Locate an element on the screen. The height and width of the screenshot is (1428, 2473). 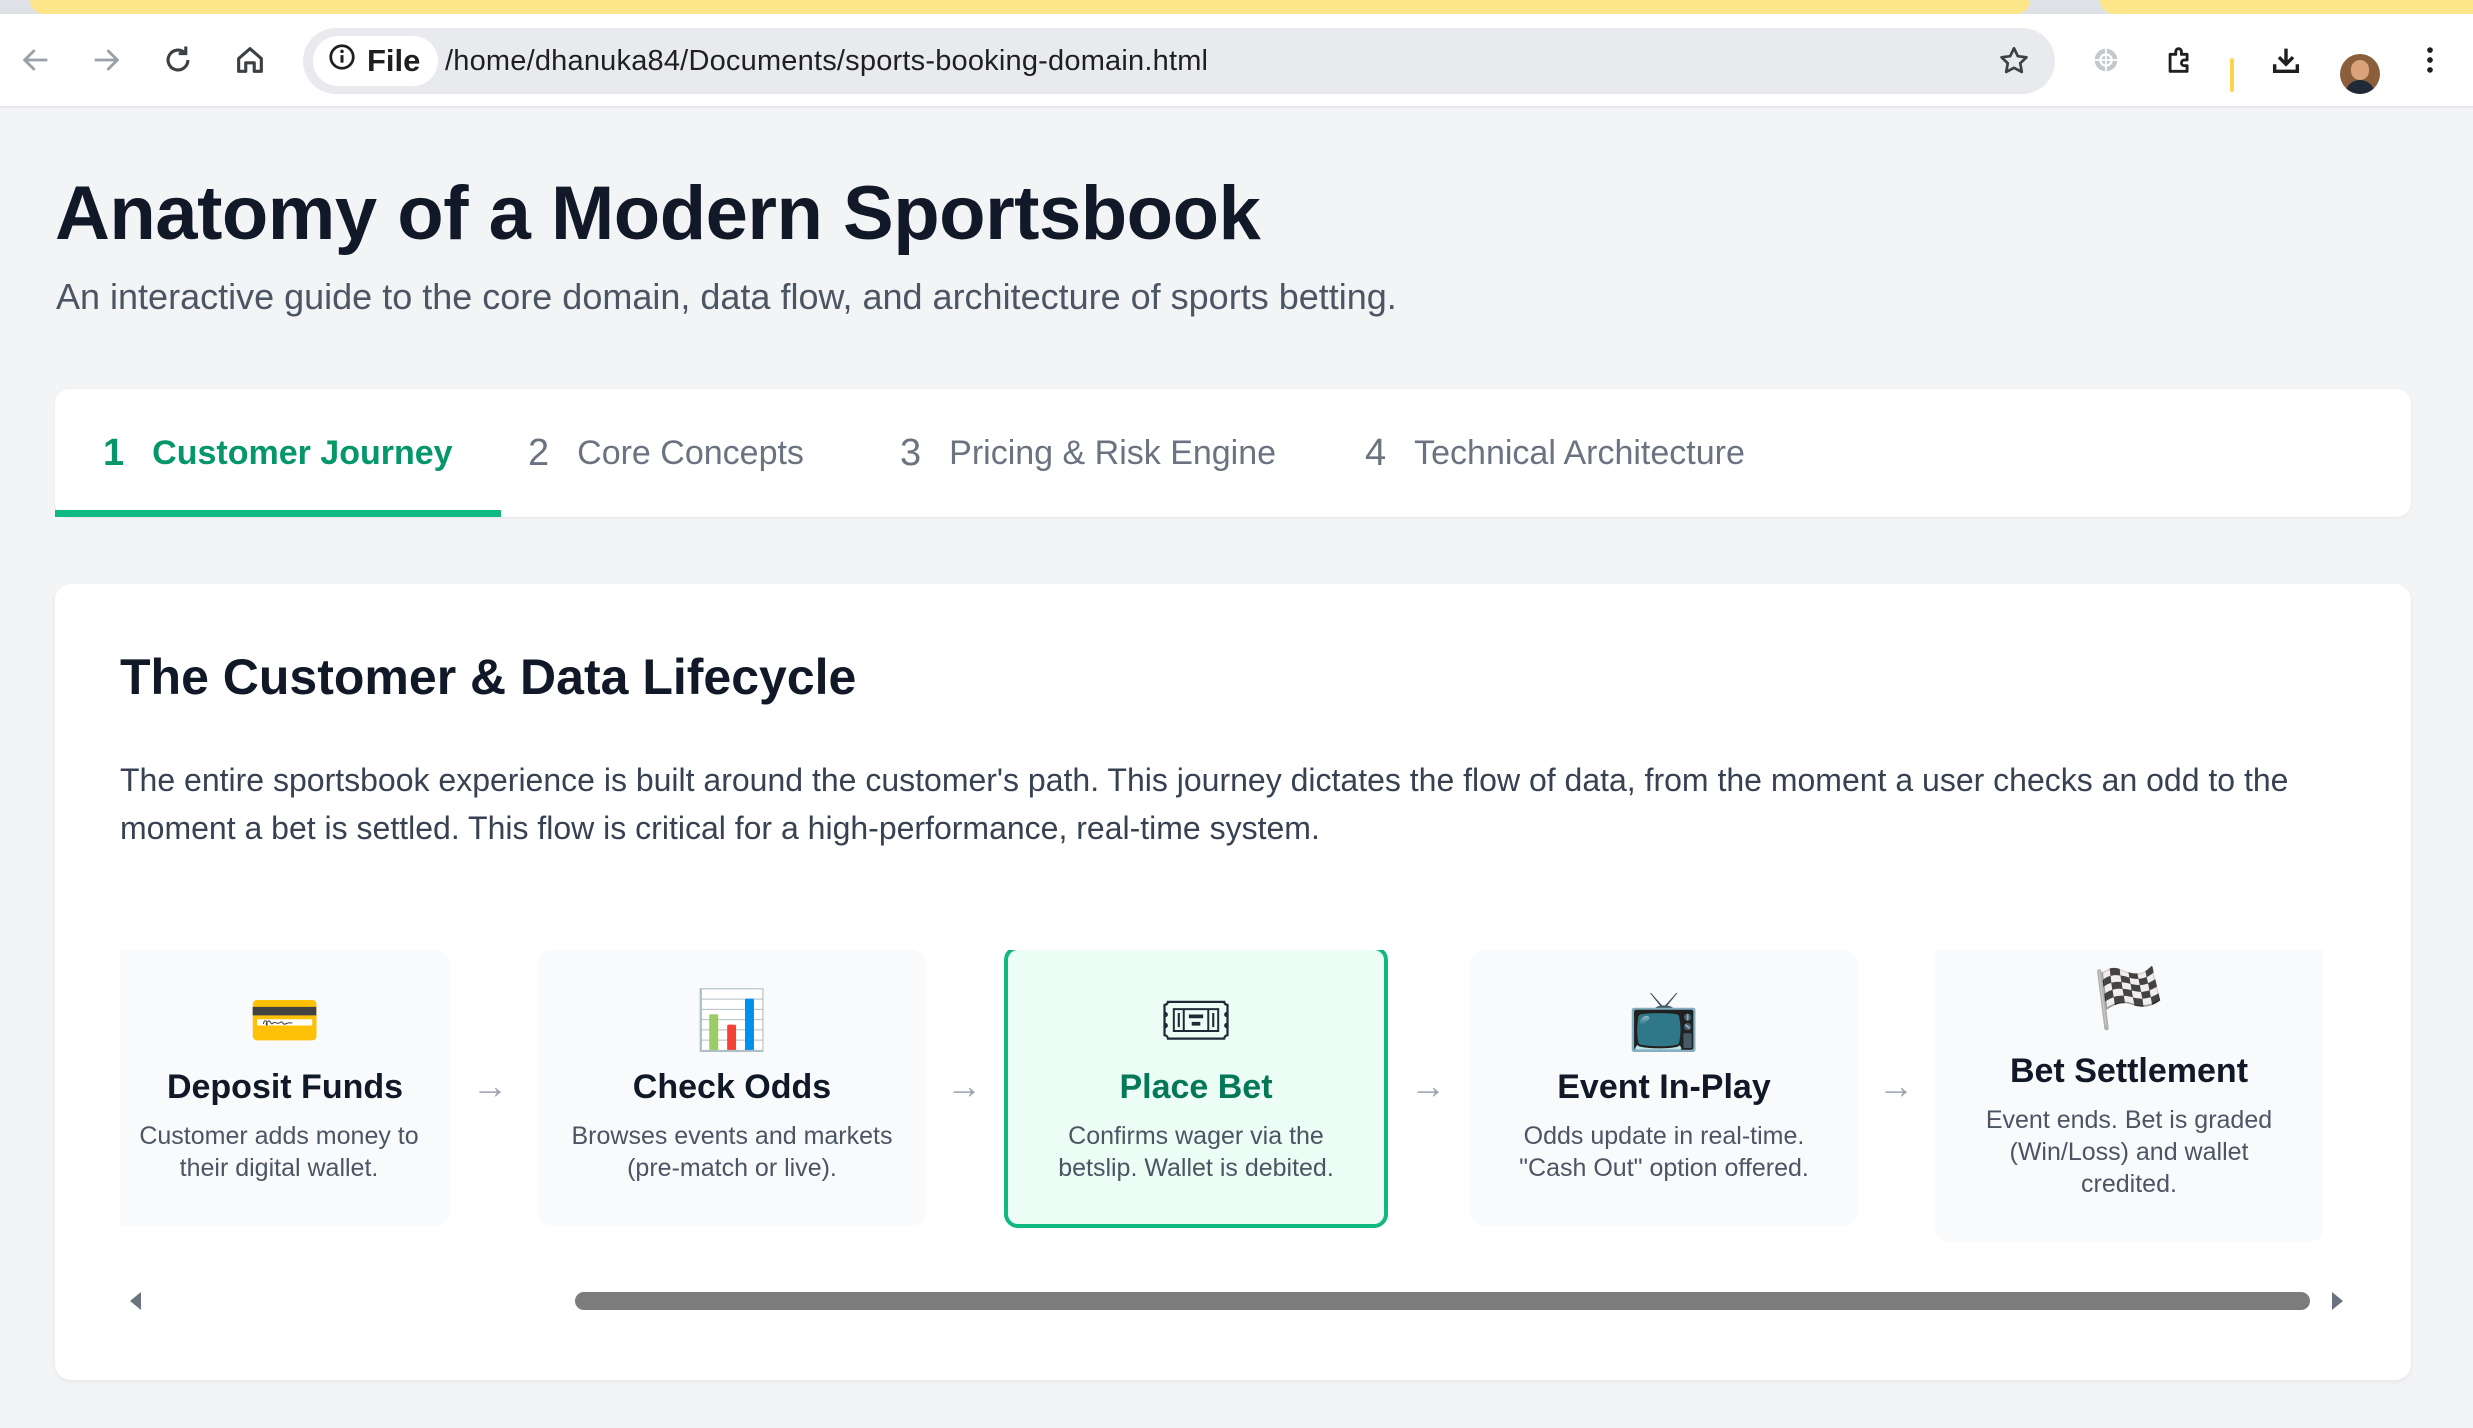
section-title: The Customer & Data Lifecycle is located at coordinates (488, 677).